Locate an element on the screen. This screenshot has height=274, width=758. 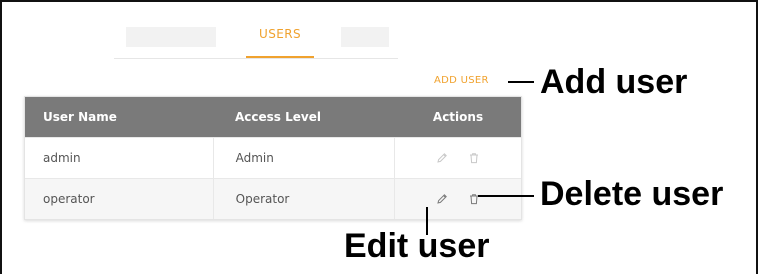
delete-user-pointer-line is located at coordinates (506, 196).